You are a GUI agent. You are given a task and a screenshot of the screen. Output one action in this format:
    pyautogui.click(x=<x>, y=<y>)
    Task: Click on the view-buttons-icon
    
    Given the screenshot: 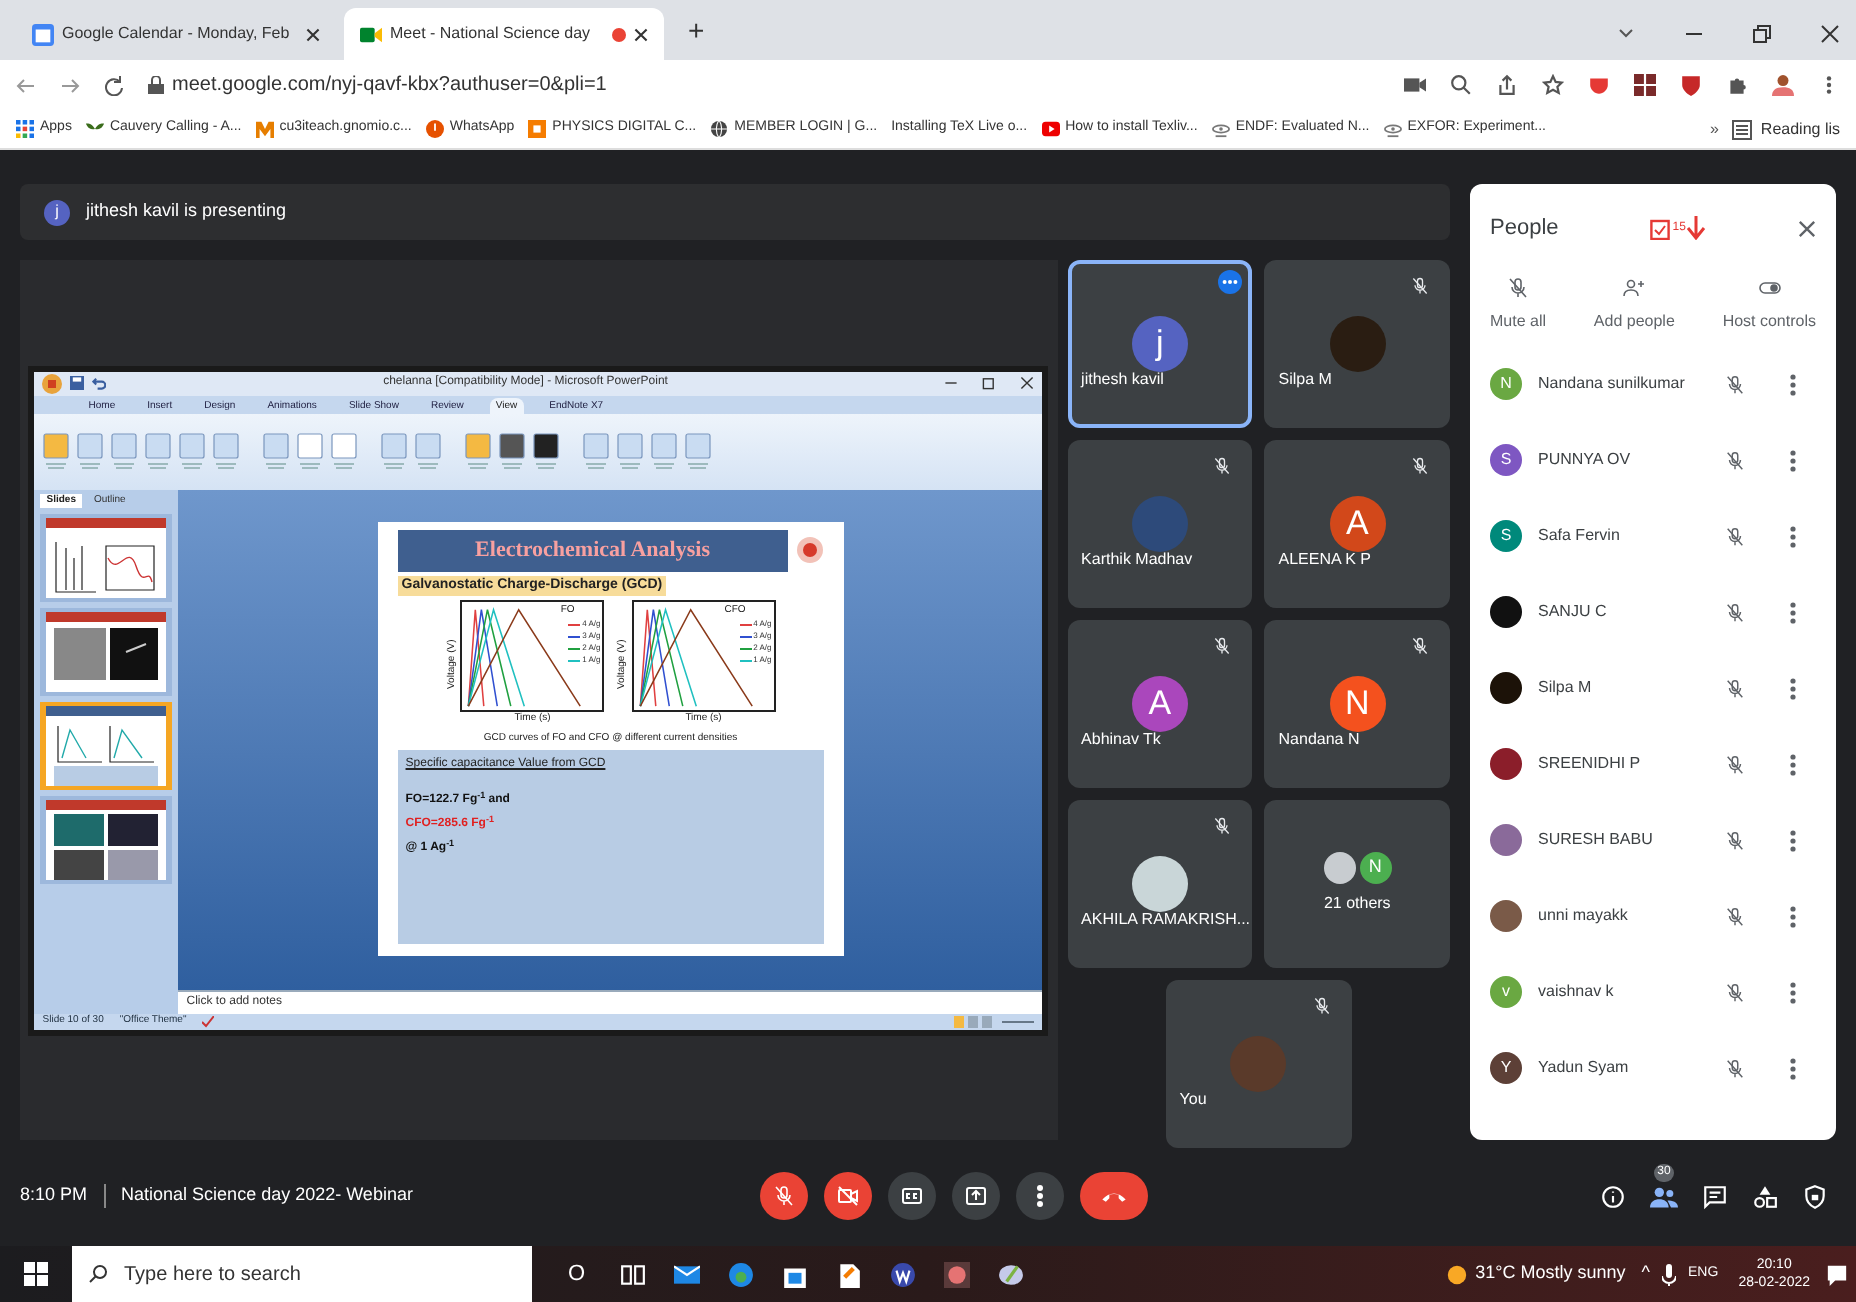 What is the action you would take?
    pyautogui.click(x=994, y=1021)
    